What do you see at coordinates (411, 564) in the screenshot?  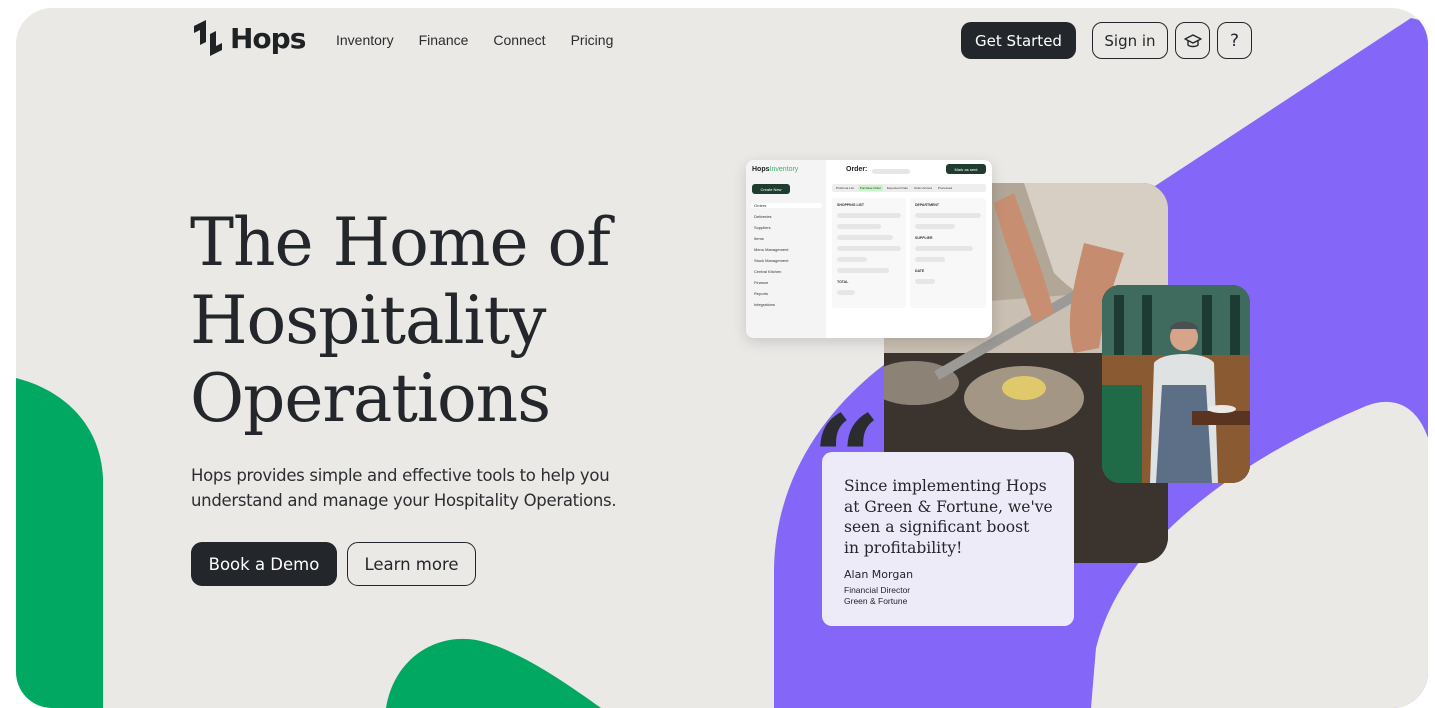 I see `learn-more-button: Learn more` at bounding box center [411, 564].